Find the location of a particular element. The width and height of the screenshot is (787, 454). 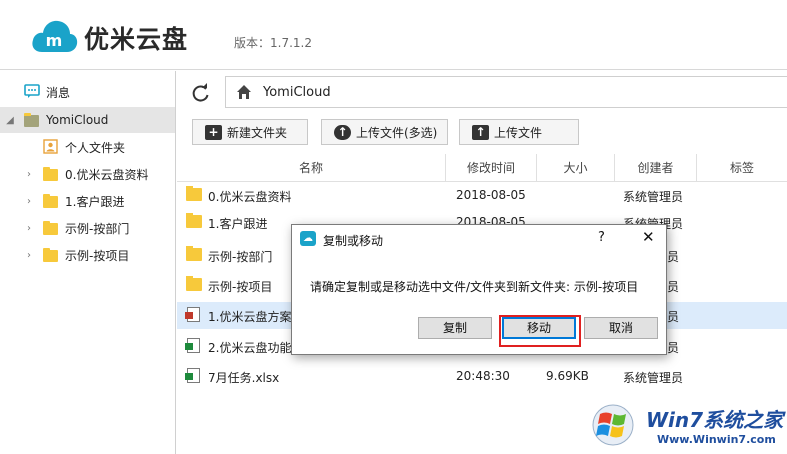

table-row: 7月任务.xlsx 20:48:30 9.69KB 系统管理员 is located at coordinates (482, 376).